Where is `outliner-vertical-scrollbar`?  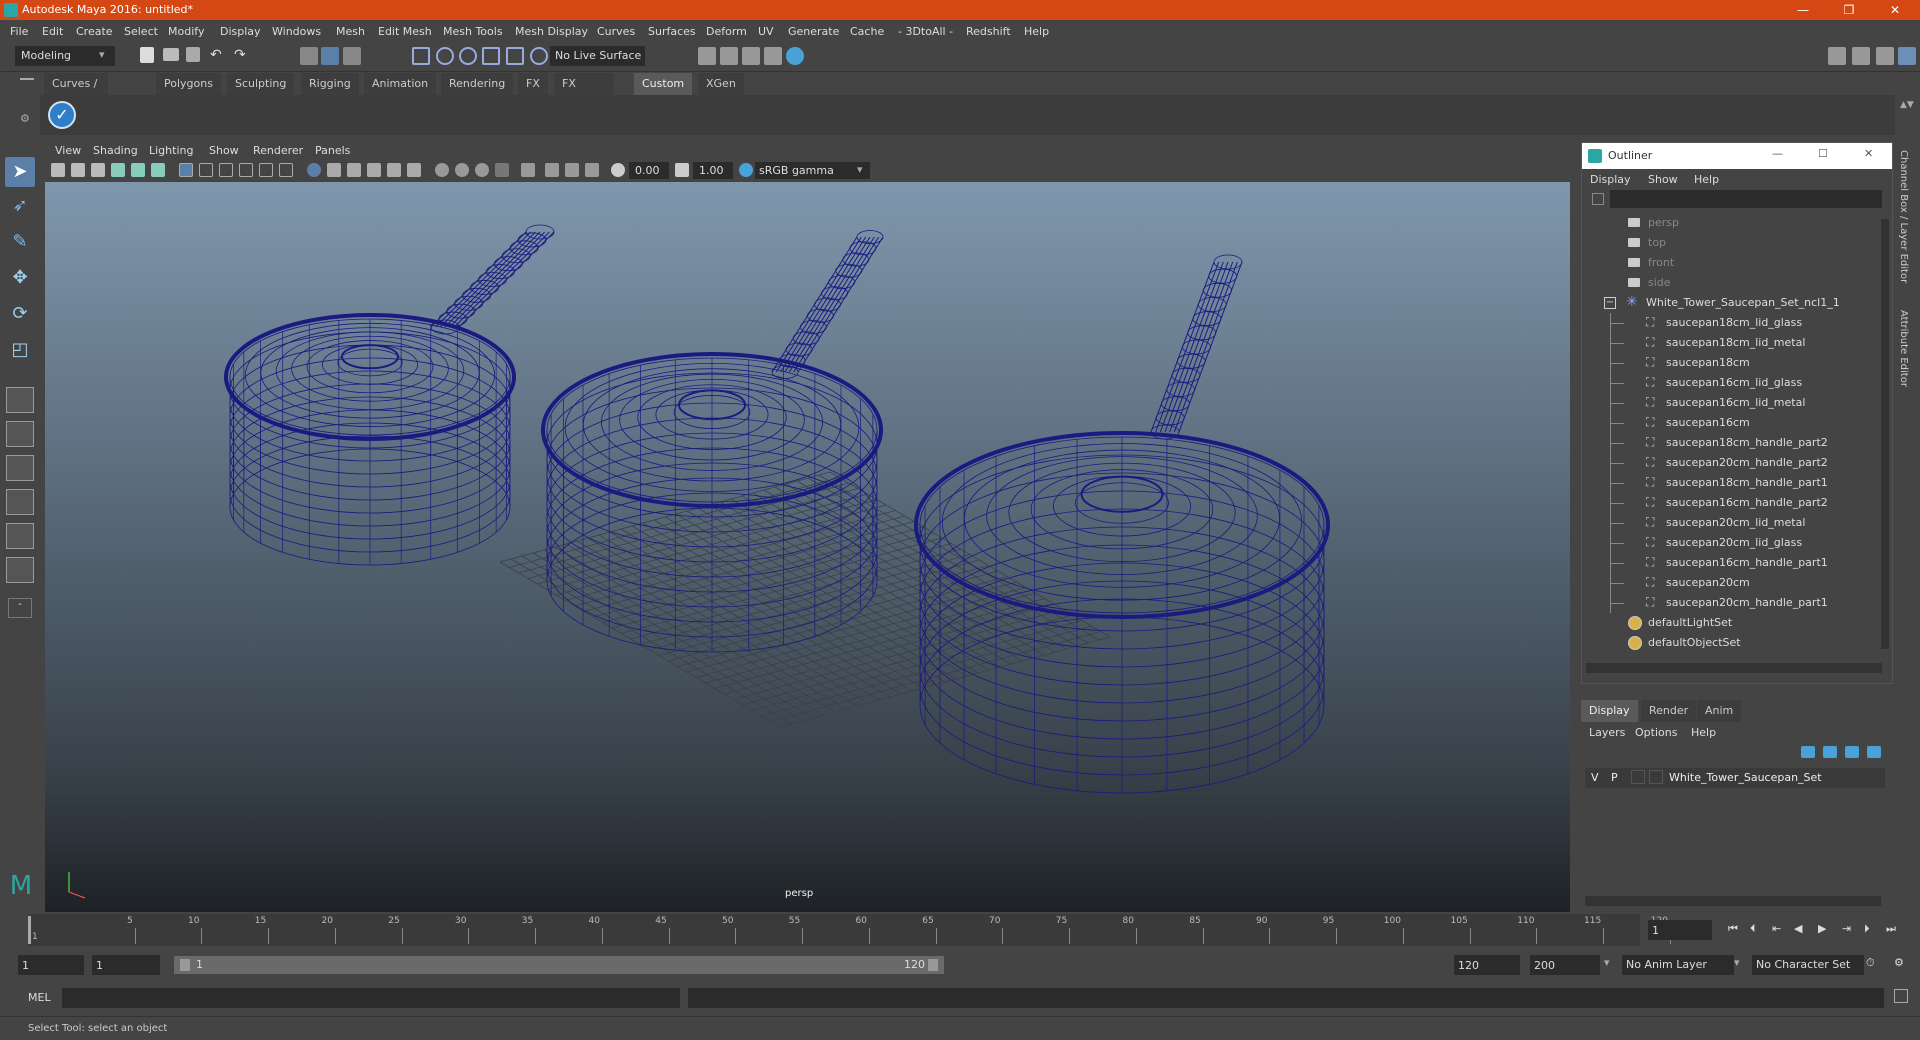 outliner-vertical-scrollbar is located at coordinates (1885, 434).